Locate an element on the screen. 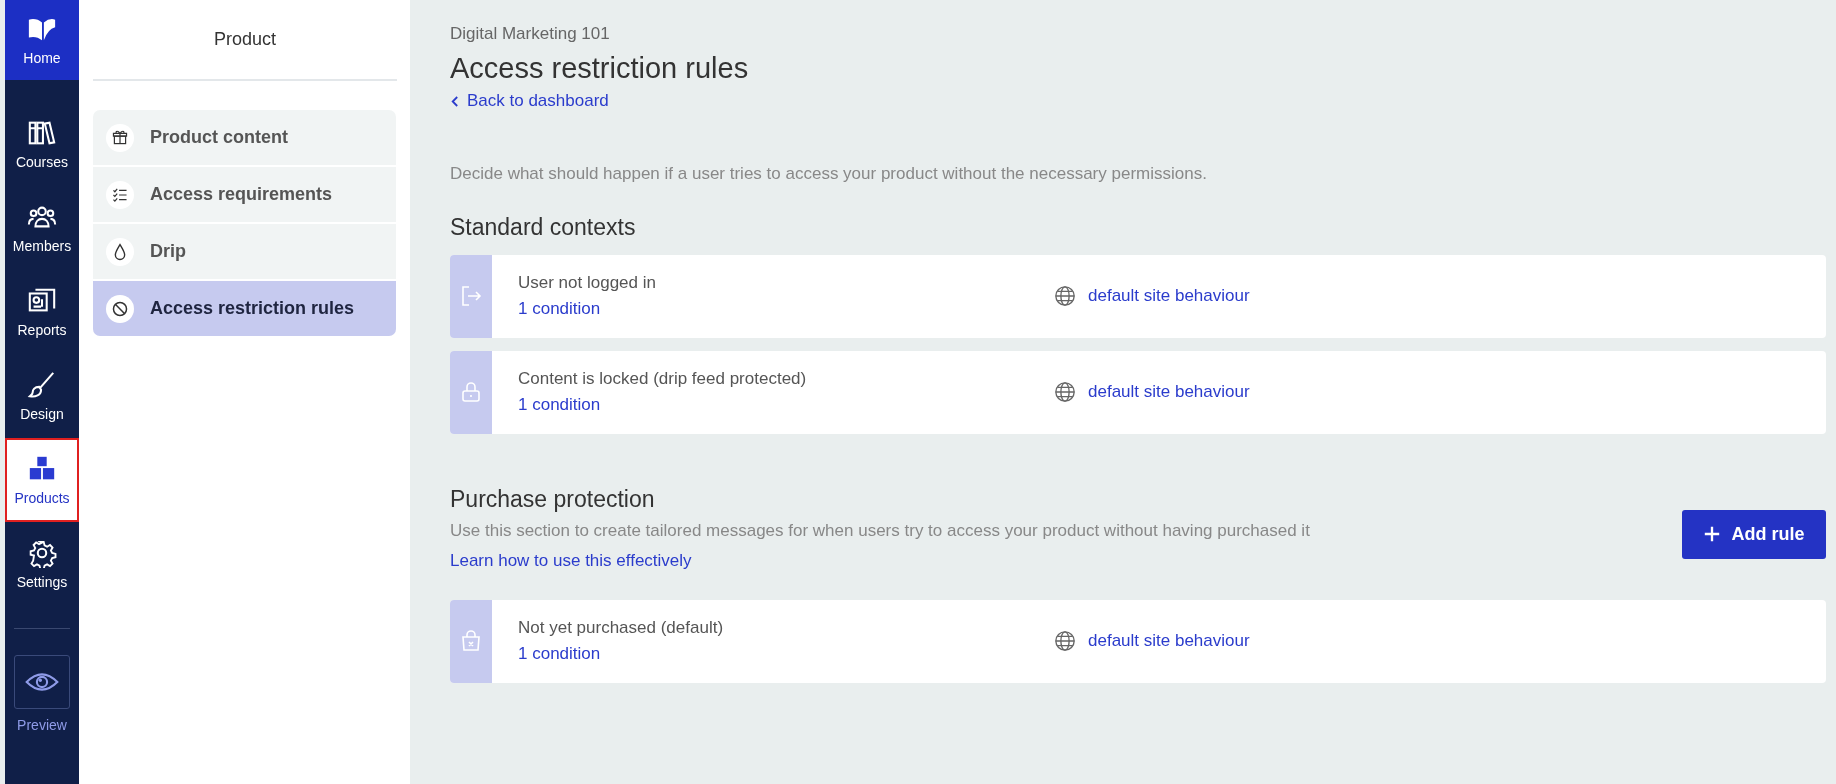  add-rule-button: Add rule is located at coordinates (1754, 534).